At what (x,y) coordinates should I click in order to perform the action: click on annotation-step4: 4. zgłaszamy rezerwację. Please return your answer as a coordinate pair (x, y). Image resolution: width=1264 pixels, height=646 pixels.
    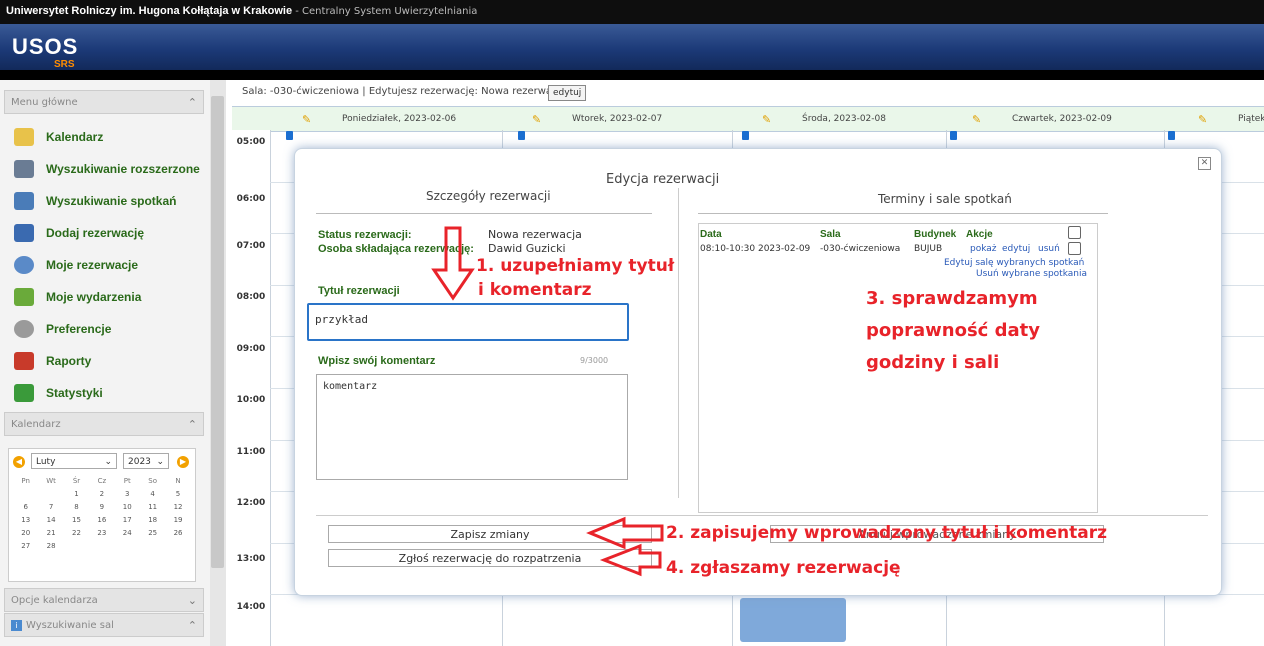
    Looking at the image, I should click on (783, 568).